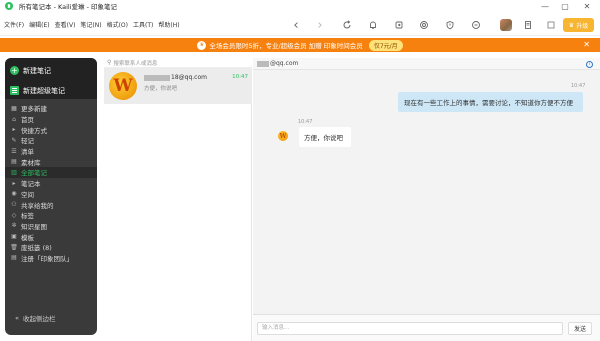 The height and width of the screenshot is (341, 600). Describe the element at coordinates (14, 172) in the screenshot. I see `notes-icon: ▥` at that location.